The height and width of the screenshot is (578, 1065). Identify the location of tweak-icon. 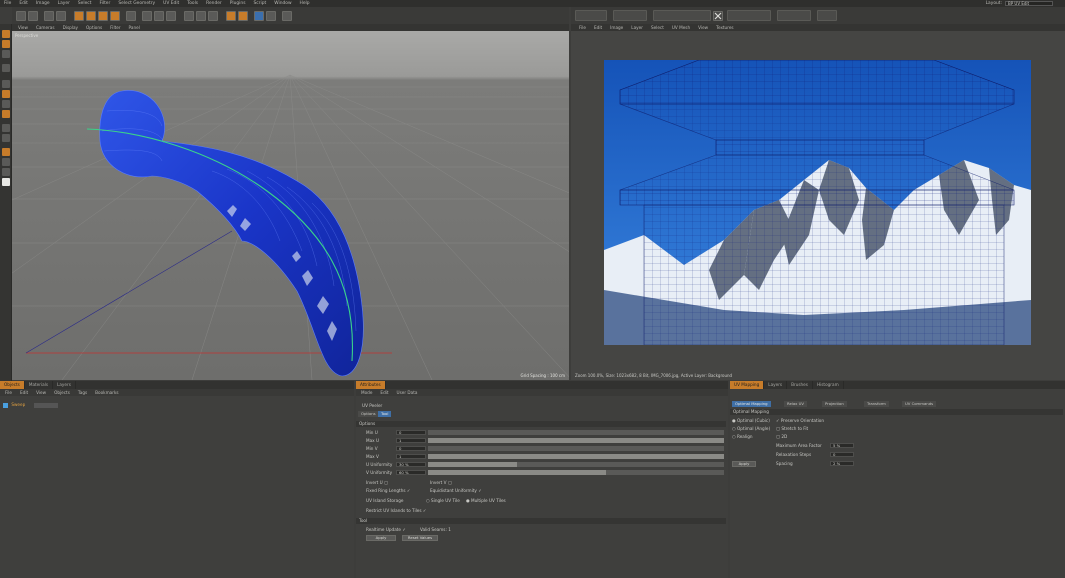
(6, 138).